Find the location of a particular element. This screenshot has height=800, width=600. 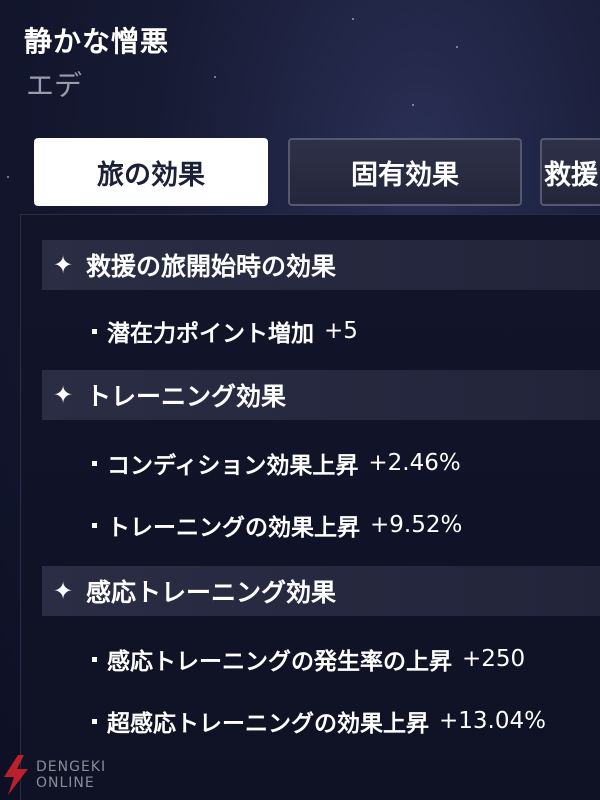

section-title: 救援の旅開始時の効果 is located at coordinates (211, 266).